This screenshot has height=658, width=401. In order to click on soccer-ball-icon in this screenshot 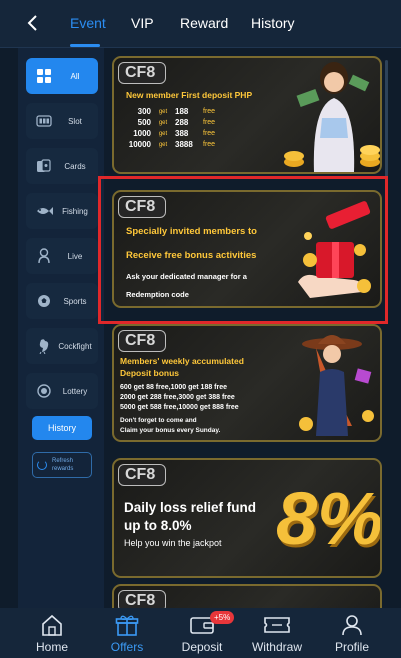, I will do `click(44, 301)`.